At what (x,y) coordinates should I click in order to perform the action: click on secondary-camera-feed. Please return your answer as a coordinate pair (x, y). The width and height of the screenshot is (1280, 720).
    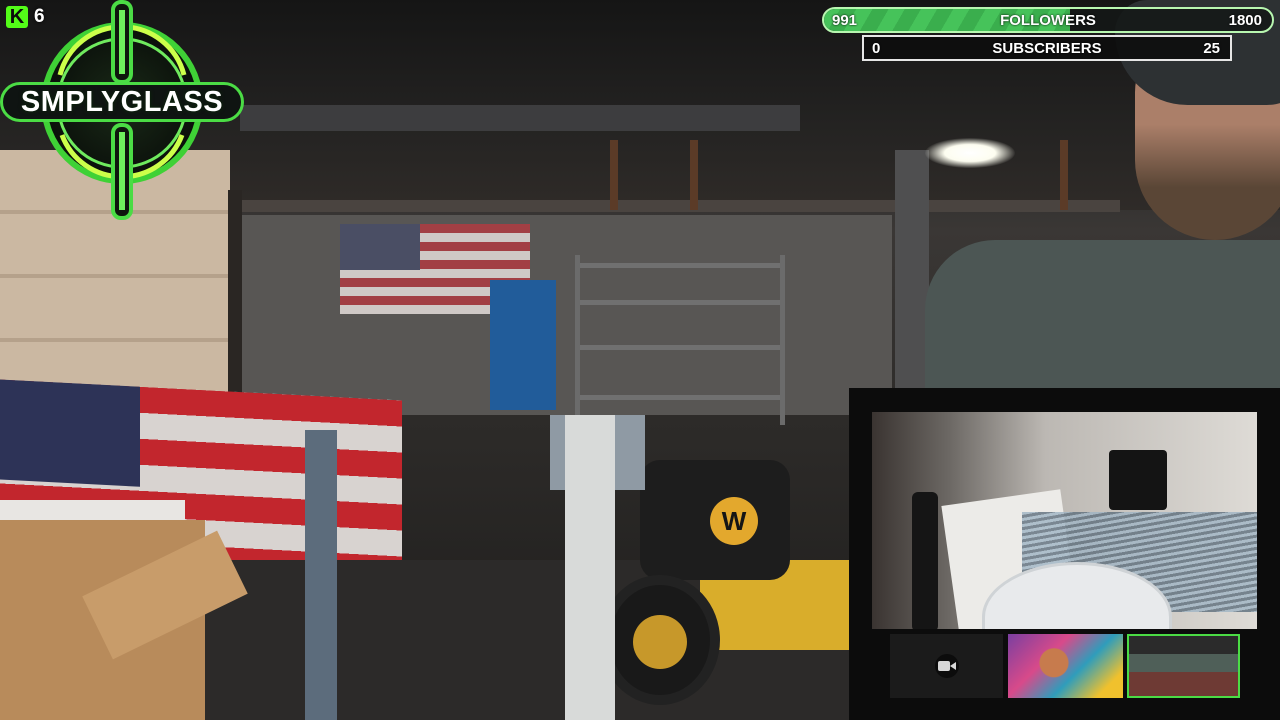
    Looking at the image, I should click on (1064, 520).